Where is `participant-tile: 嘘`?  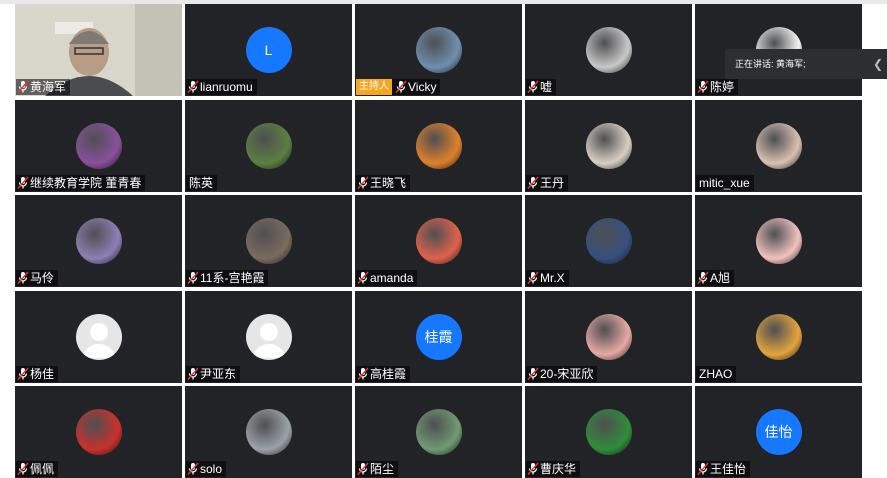 participant-tile: 嘘 is located at coordinates (608, 50).